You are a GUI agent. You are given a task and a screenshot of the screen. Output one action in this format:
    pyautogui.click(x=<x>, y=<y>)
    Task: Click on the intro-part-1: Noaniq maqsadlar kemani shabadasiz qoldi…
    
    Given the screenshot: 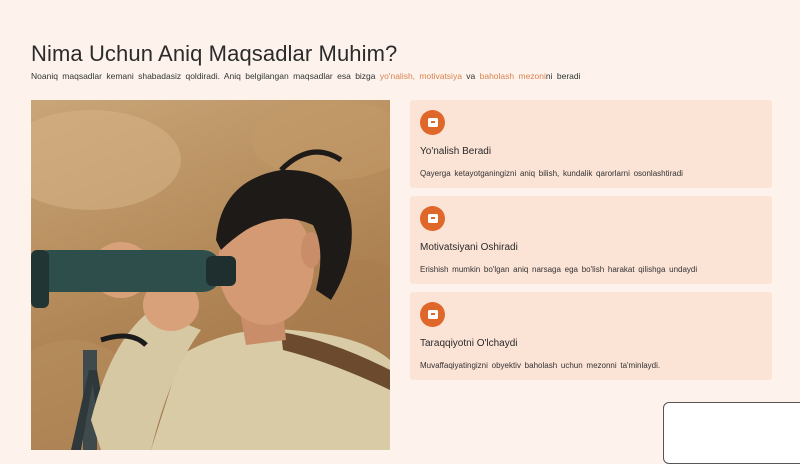 What is the action you would take?
    pyautogui.click(x=205, y=76)
    